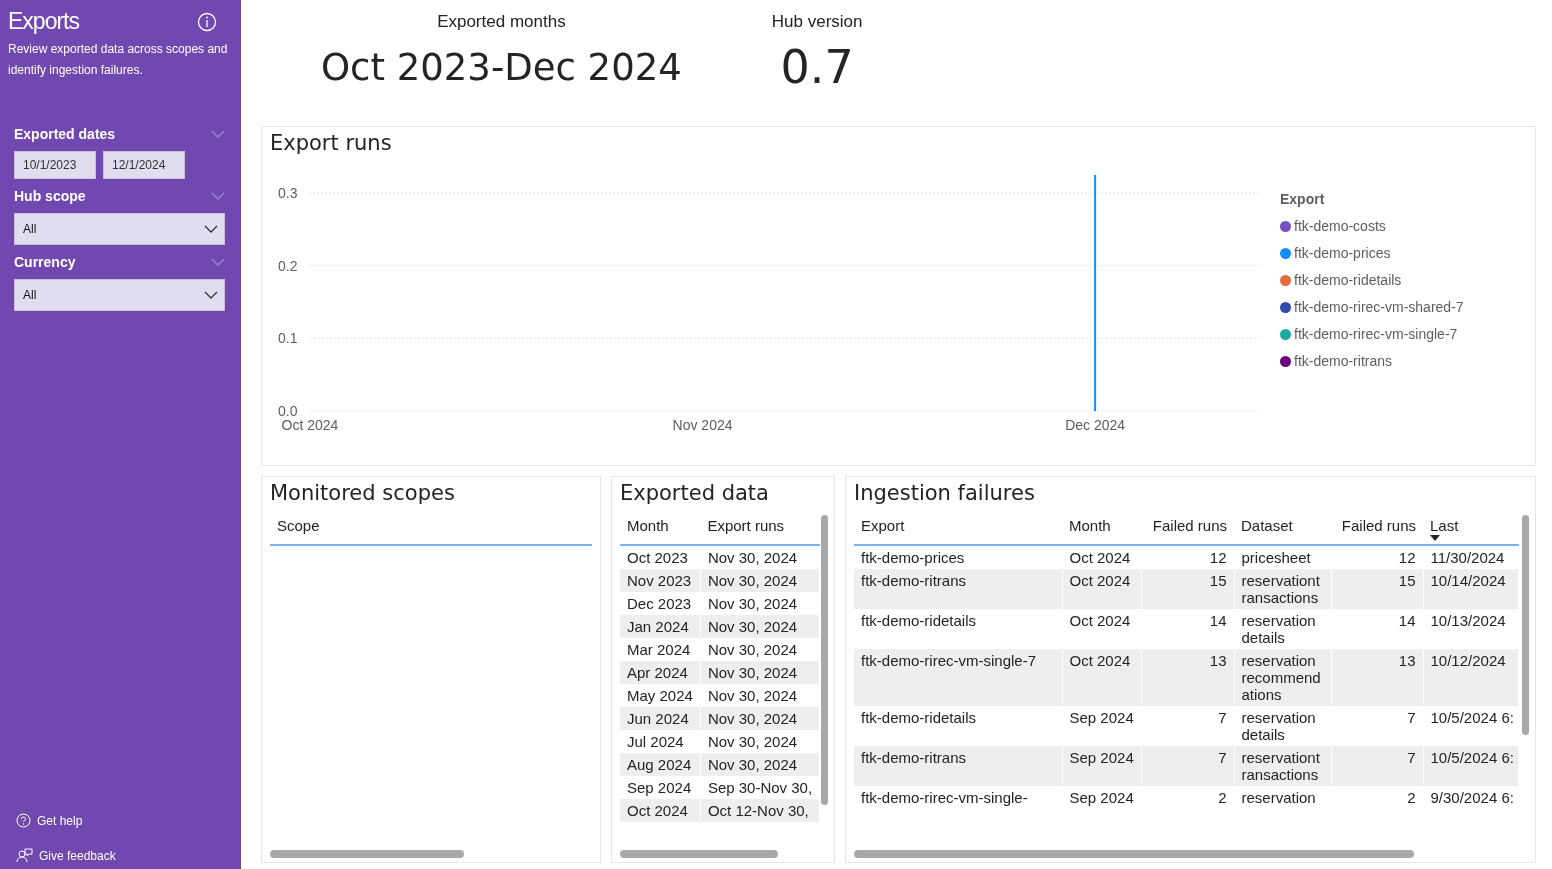  I want to click on legend-item: ftk-demo-costs, so click(1372, 226).